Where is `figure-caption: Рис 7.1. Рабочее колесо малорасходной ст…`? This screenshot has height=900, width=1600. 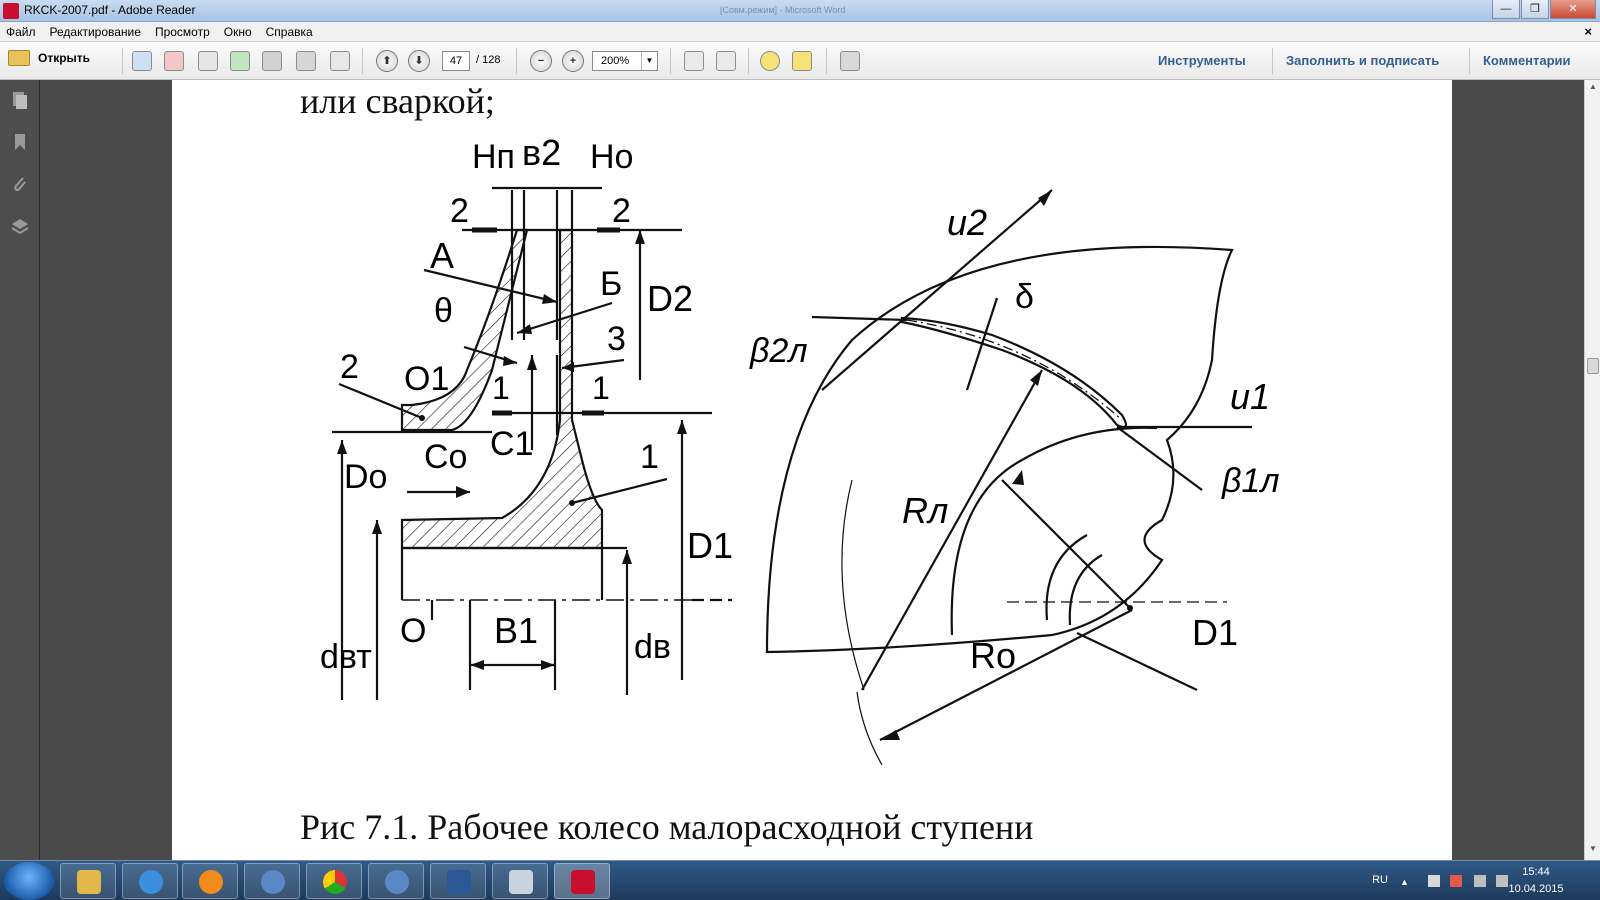 figure-caption: Рис 7.1. Рабочее колесо малорасходной ст… is located at coordinates (667, 827).